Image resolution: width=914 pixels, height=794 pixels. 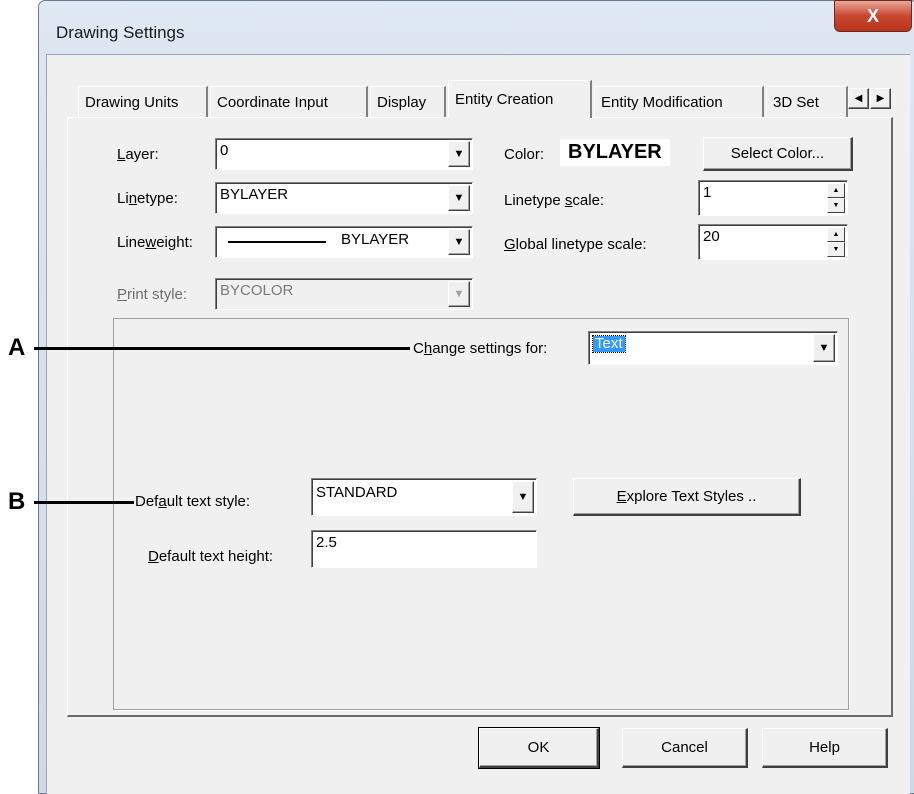 I want to click on tab-scroll-left-icon: ◀, so click(x=858, y=98).